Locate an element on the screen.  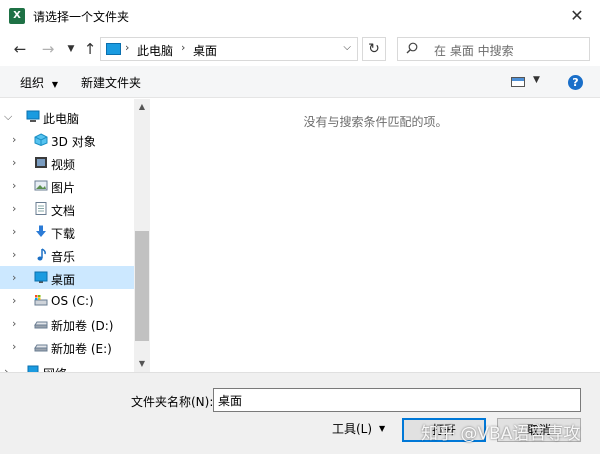
tree-item-documents: › 文档 is located at coordinates (67, 208).